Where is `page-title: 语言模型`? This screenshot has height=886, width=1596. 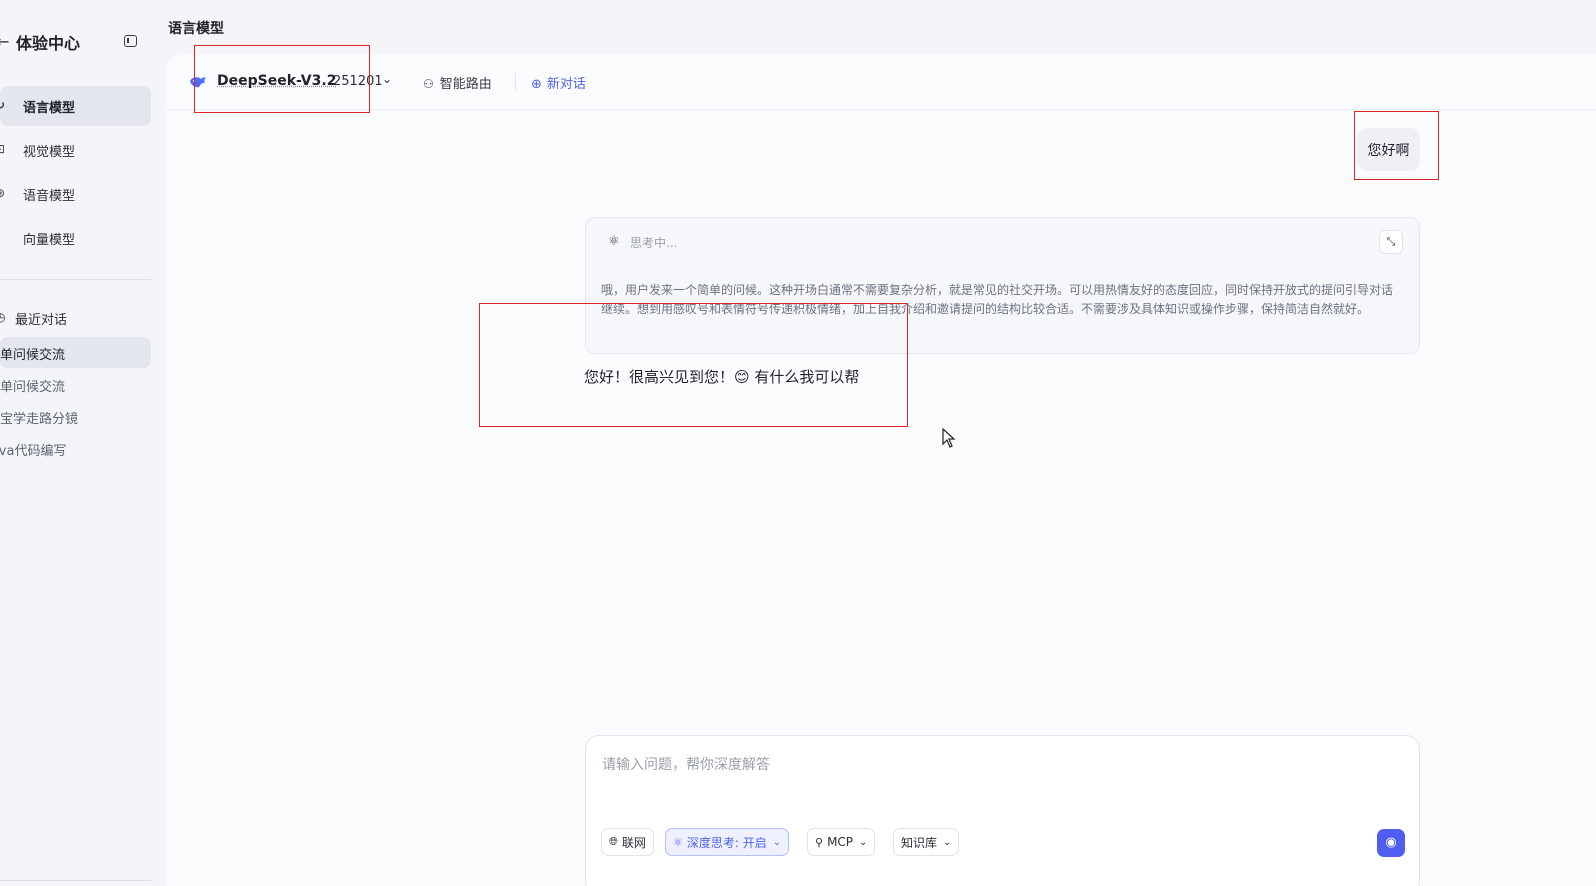
page-title: 语言模型 is located at coordinates (196, 29).